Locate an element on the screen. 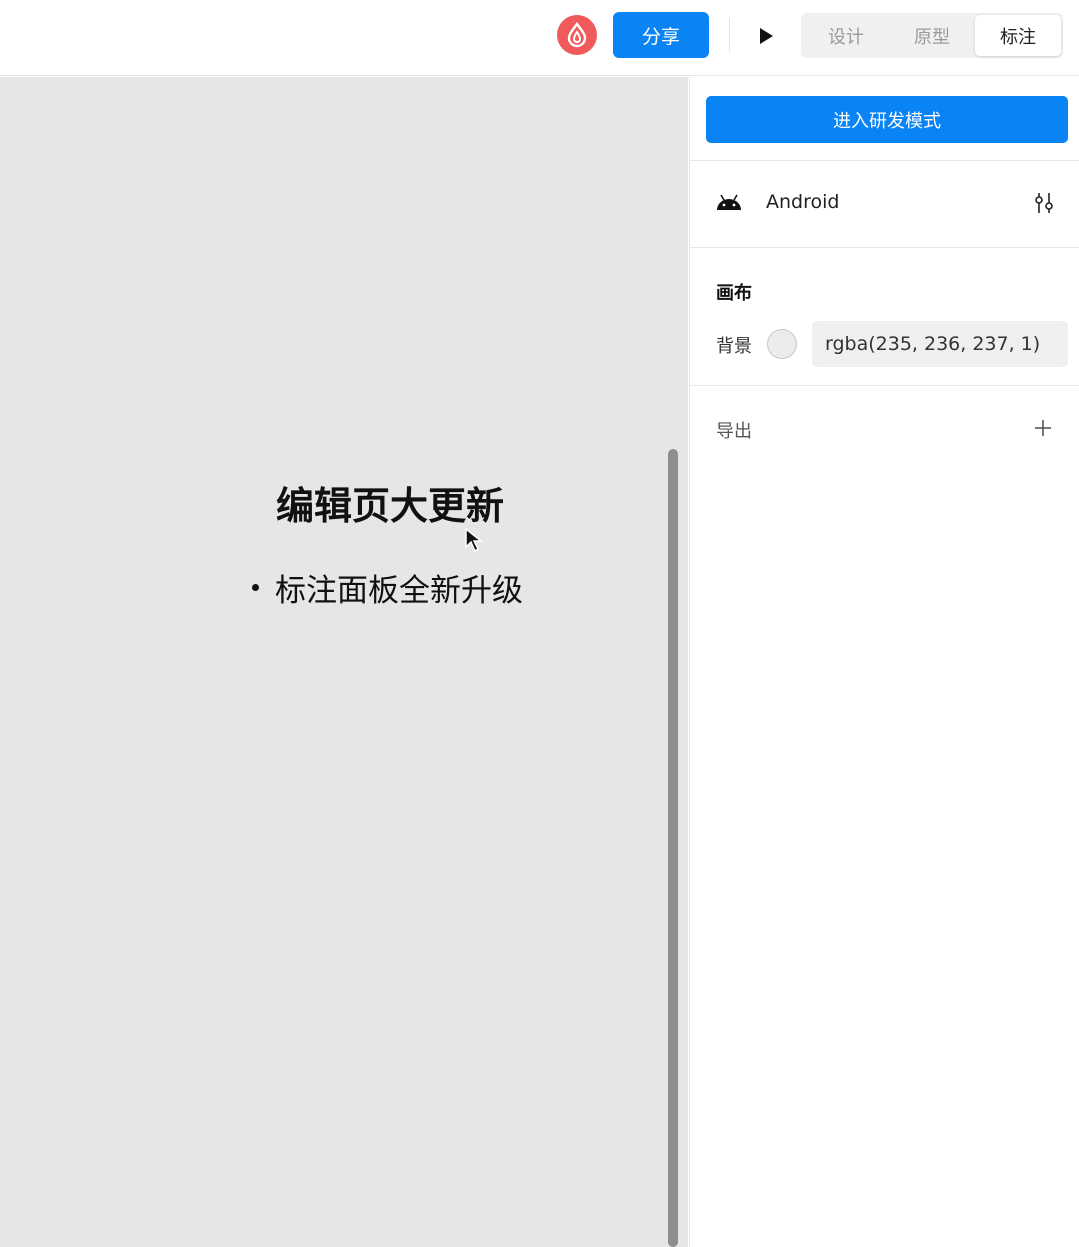 The height and width of the screenshot is (1247, 1079). canvas-scrollbar is located at coordinates (673, 848).